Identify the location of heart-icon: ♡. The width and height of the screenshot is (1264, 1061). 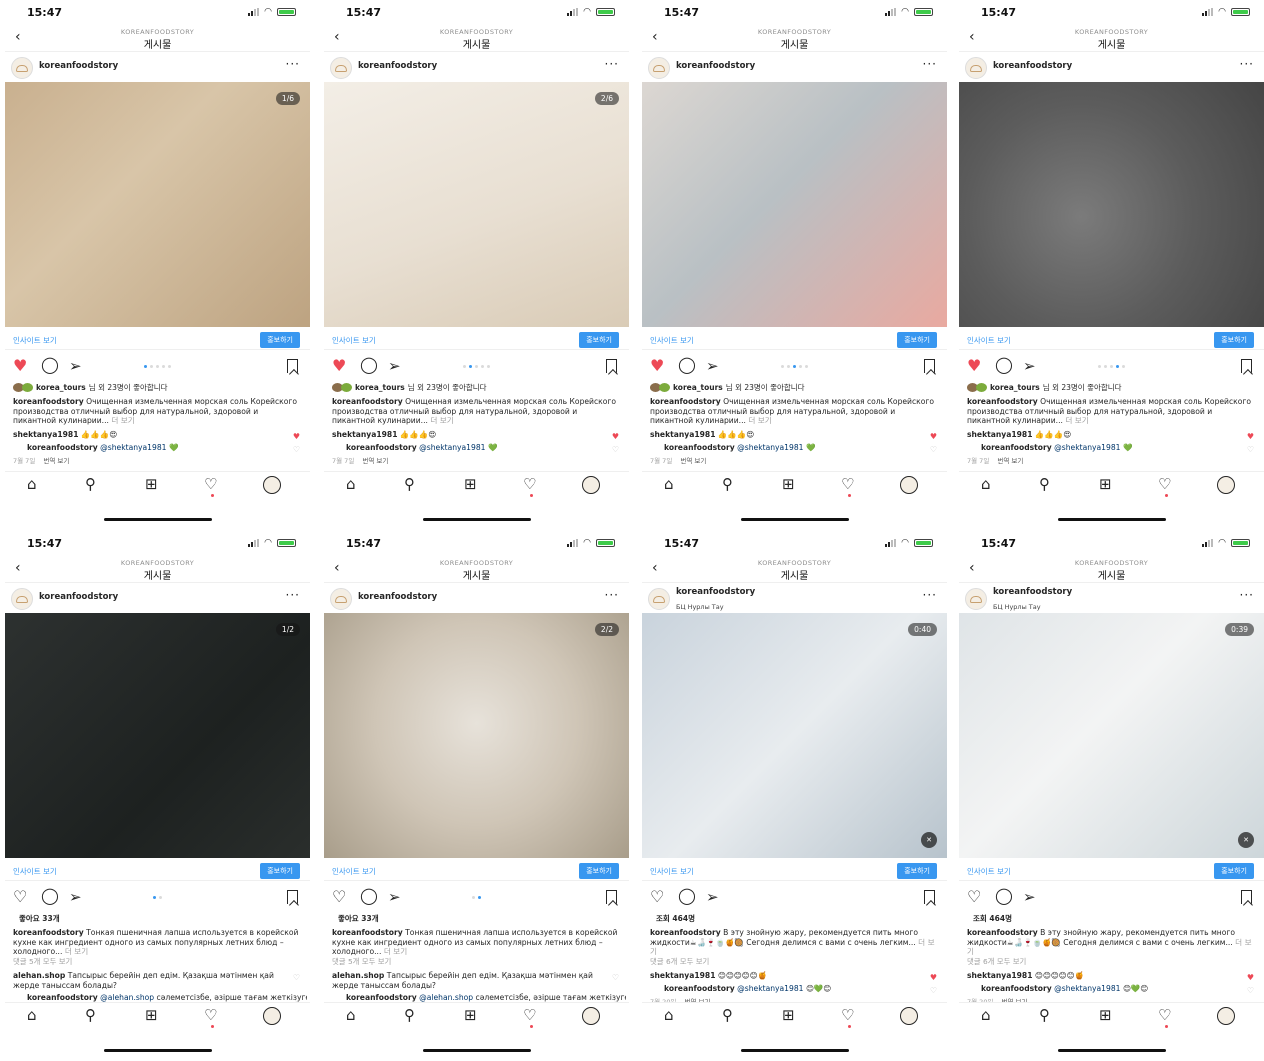
(657, 897).